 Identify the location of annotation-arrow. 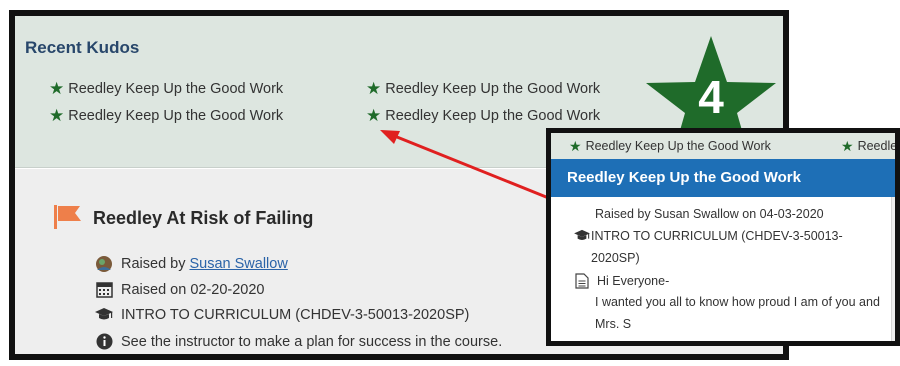
(473, 168).